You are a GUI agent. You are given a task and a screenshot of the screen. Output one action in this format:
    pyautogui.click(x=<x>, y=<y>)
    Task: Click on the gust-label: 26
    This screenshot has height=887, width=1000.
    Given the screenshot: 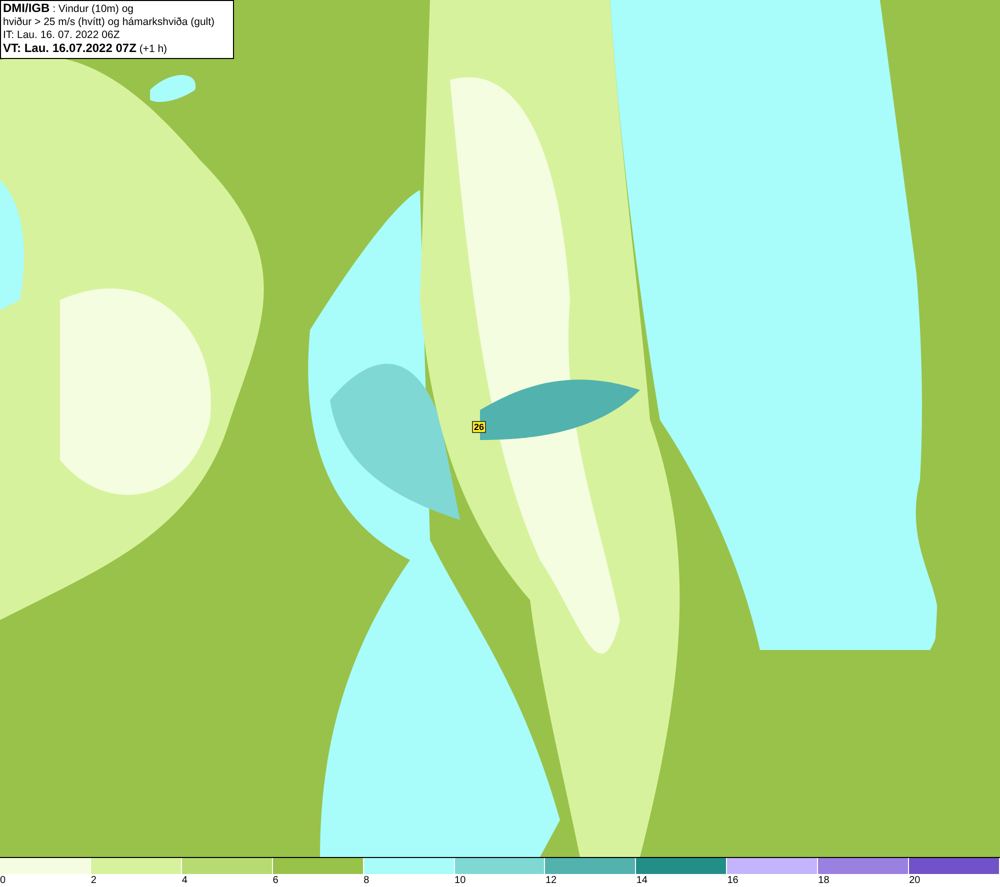 What is the action you would take?
    pyautogui.click(x=479, y=427)
    